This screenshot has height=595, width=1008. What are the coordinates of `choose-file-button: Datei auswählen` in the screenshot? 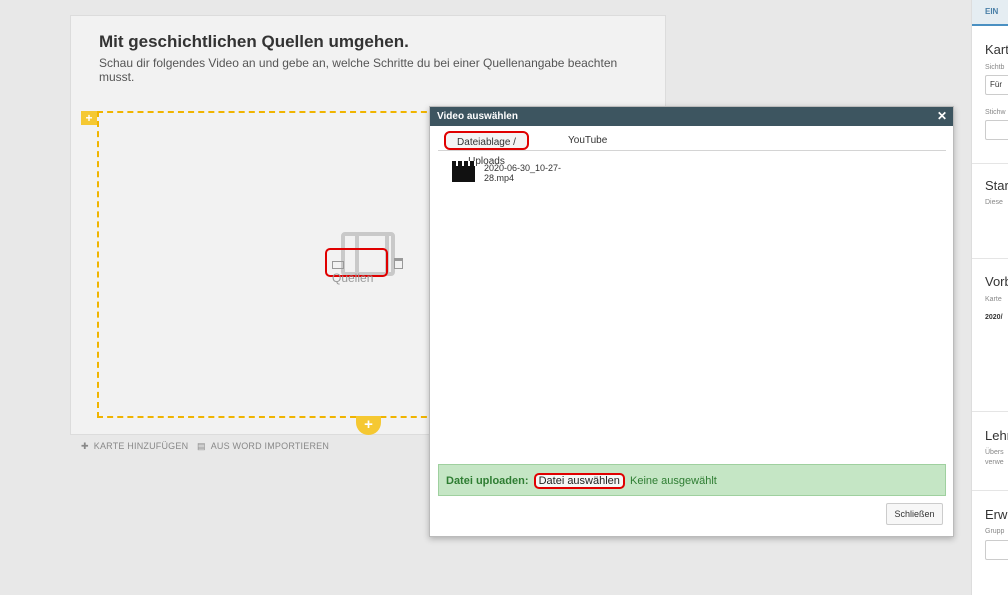 It's located at (579, 481).